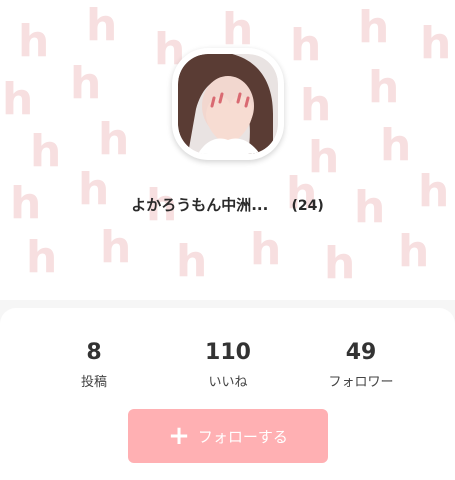 Image resolution: width=455 pixels, height=480 pixels. I want to click on profile-photo, so click(228, 104).